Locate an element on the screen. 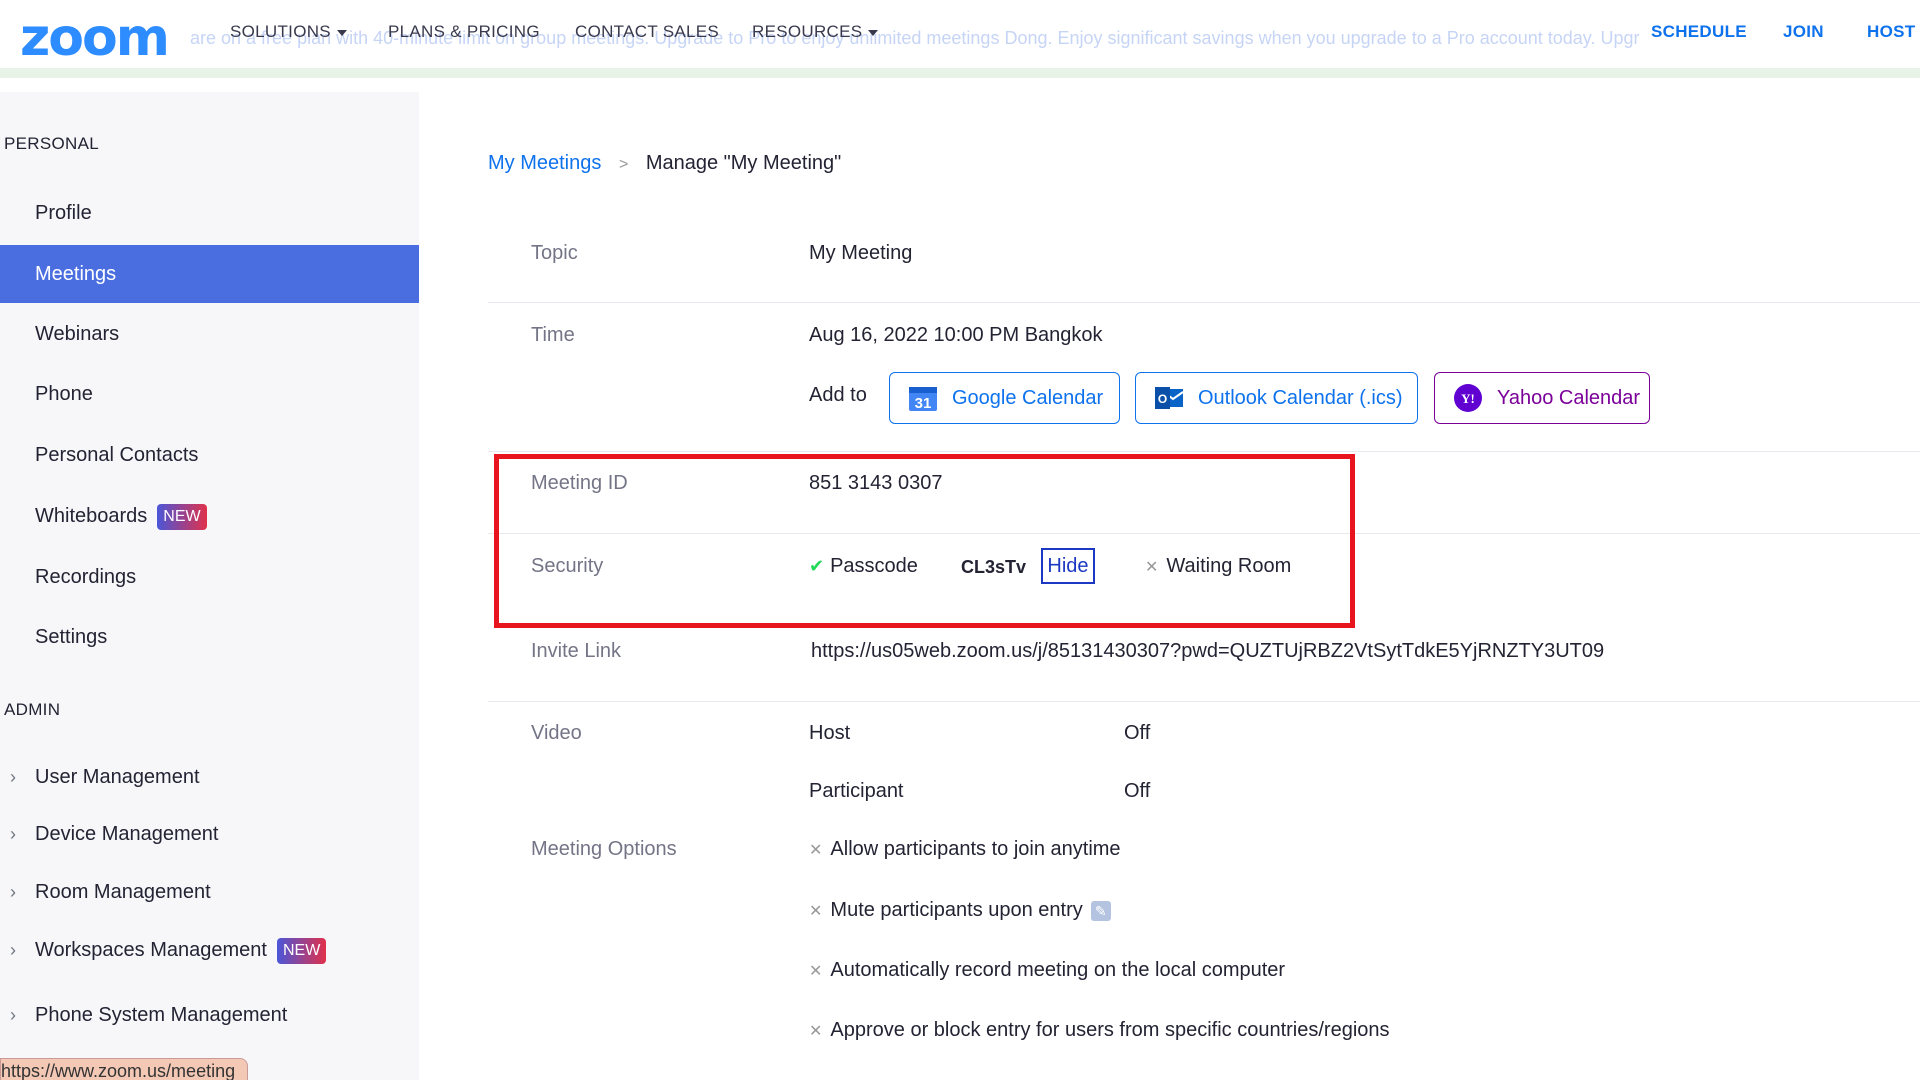  sidebar-item-webinars: Webinars is located at coordinates (209, 334).